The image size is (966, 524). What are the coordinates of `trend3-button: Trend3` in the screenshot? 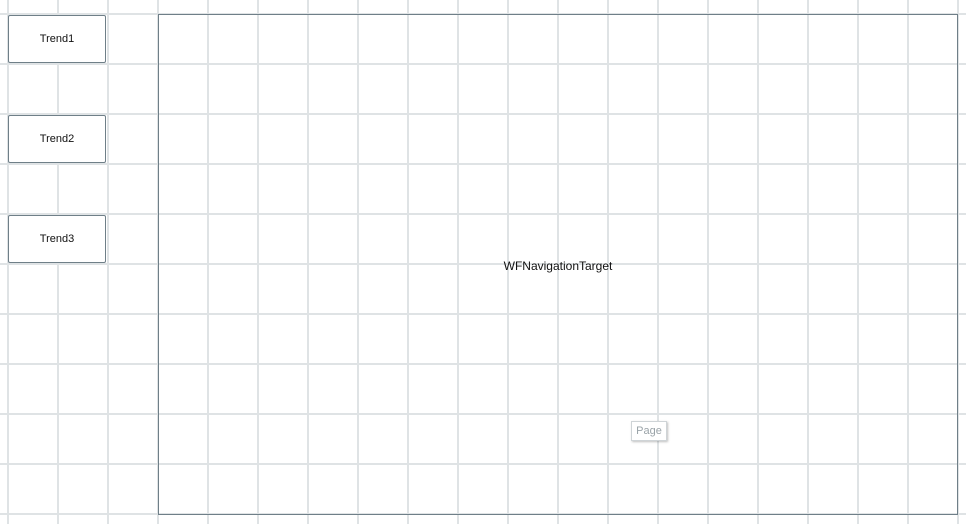 It's located at (57, 239).